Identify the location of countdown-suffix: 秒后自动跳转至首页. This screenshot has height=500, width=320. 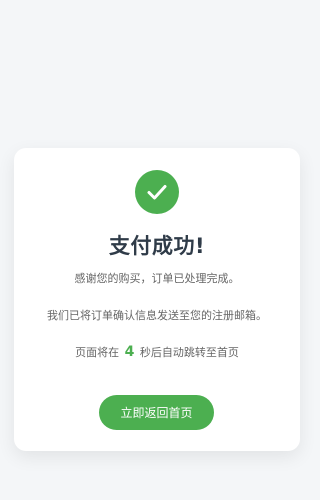
(189, 352).